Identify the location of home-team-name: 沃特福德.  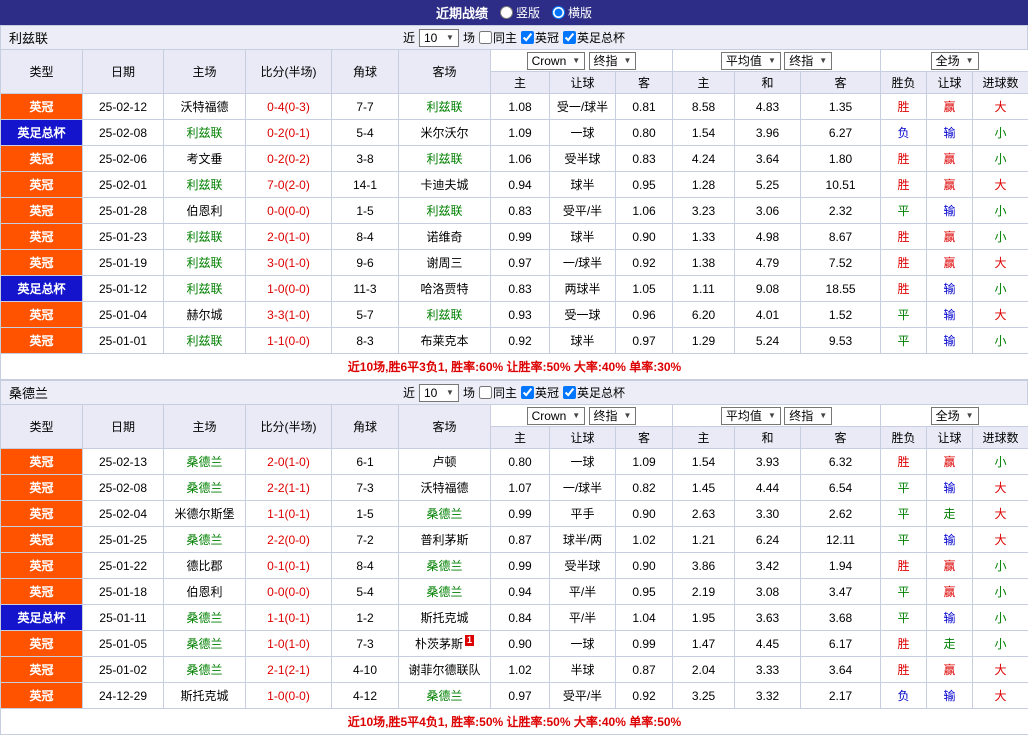
(205, 107).